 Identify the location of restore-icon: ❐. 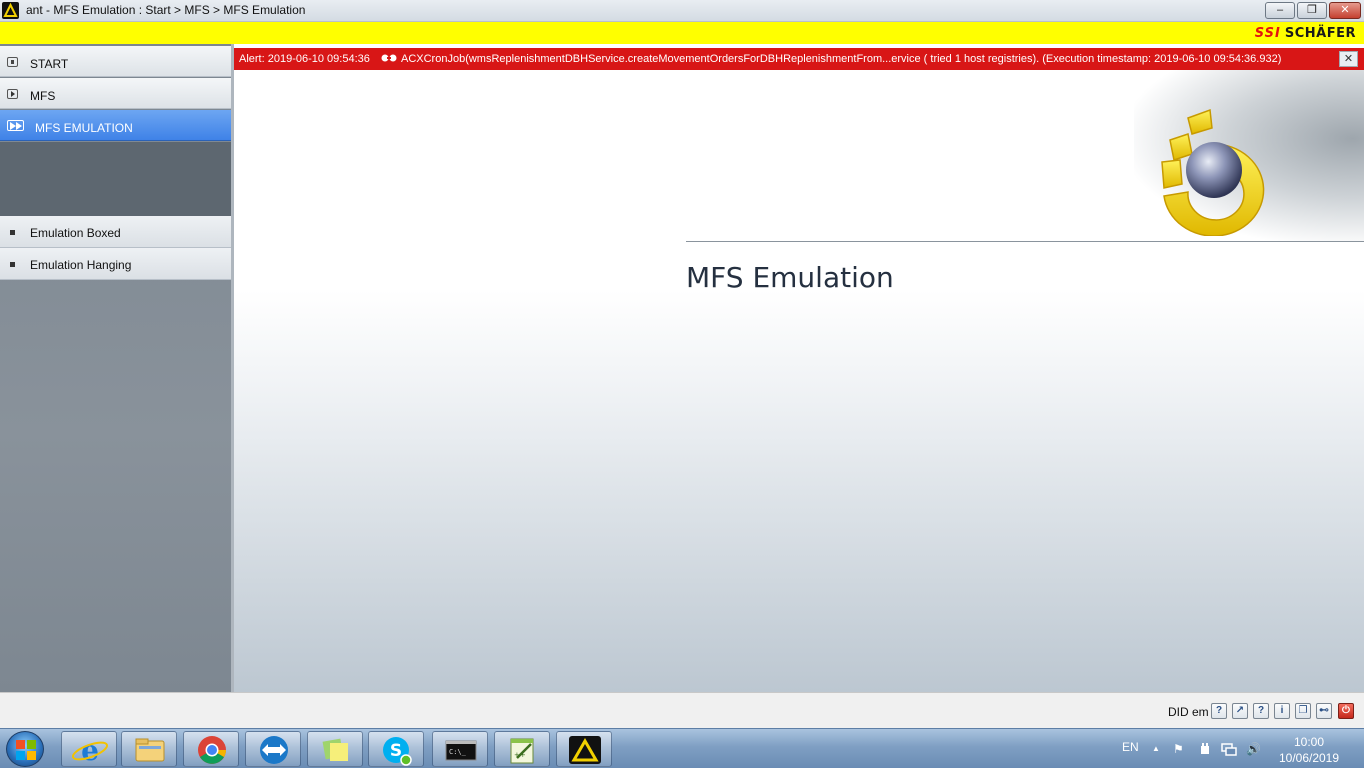
(1312, 10).